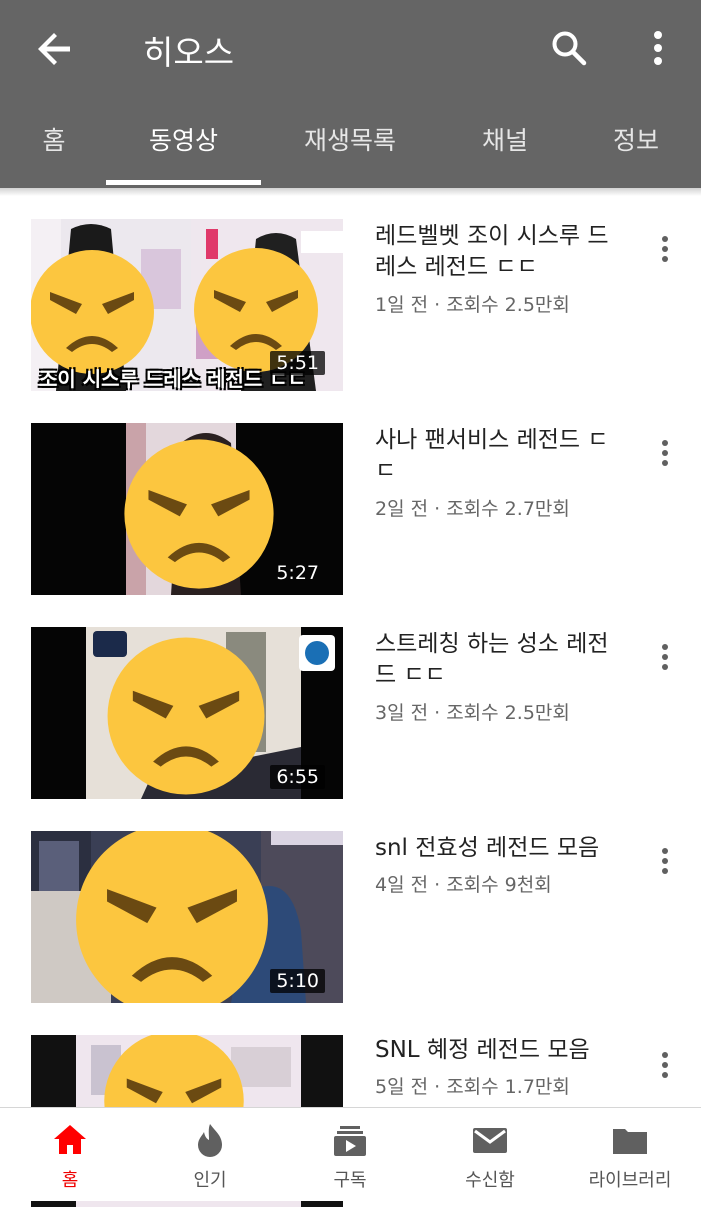 The image size is (701, 1207). What do you see at coordinates (350, 48) in the screenshot?
I see `top-bar: 히오스` at bounding box center [350, 48].